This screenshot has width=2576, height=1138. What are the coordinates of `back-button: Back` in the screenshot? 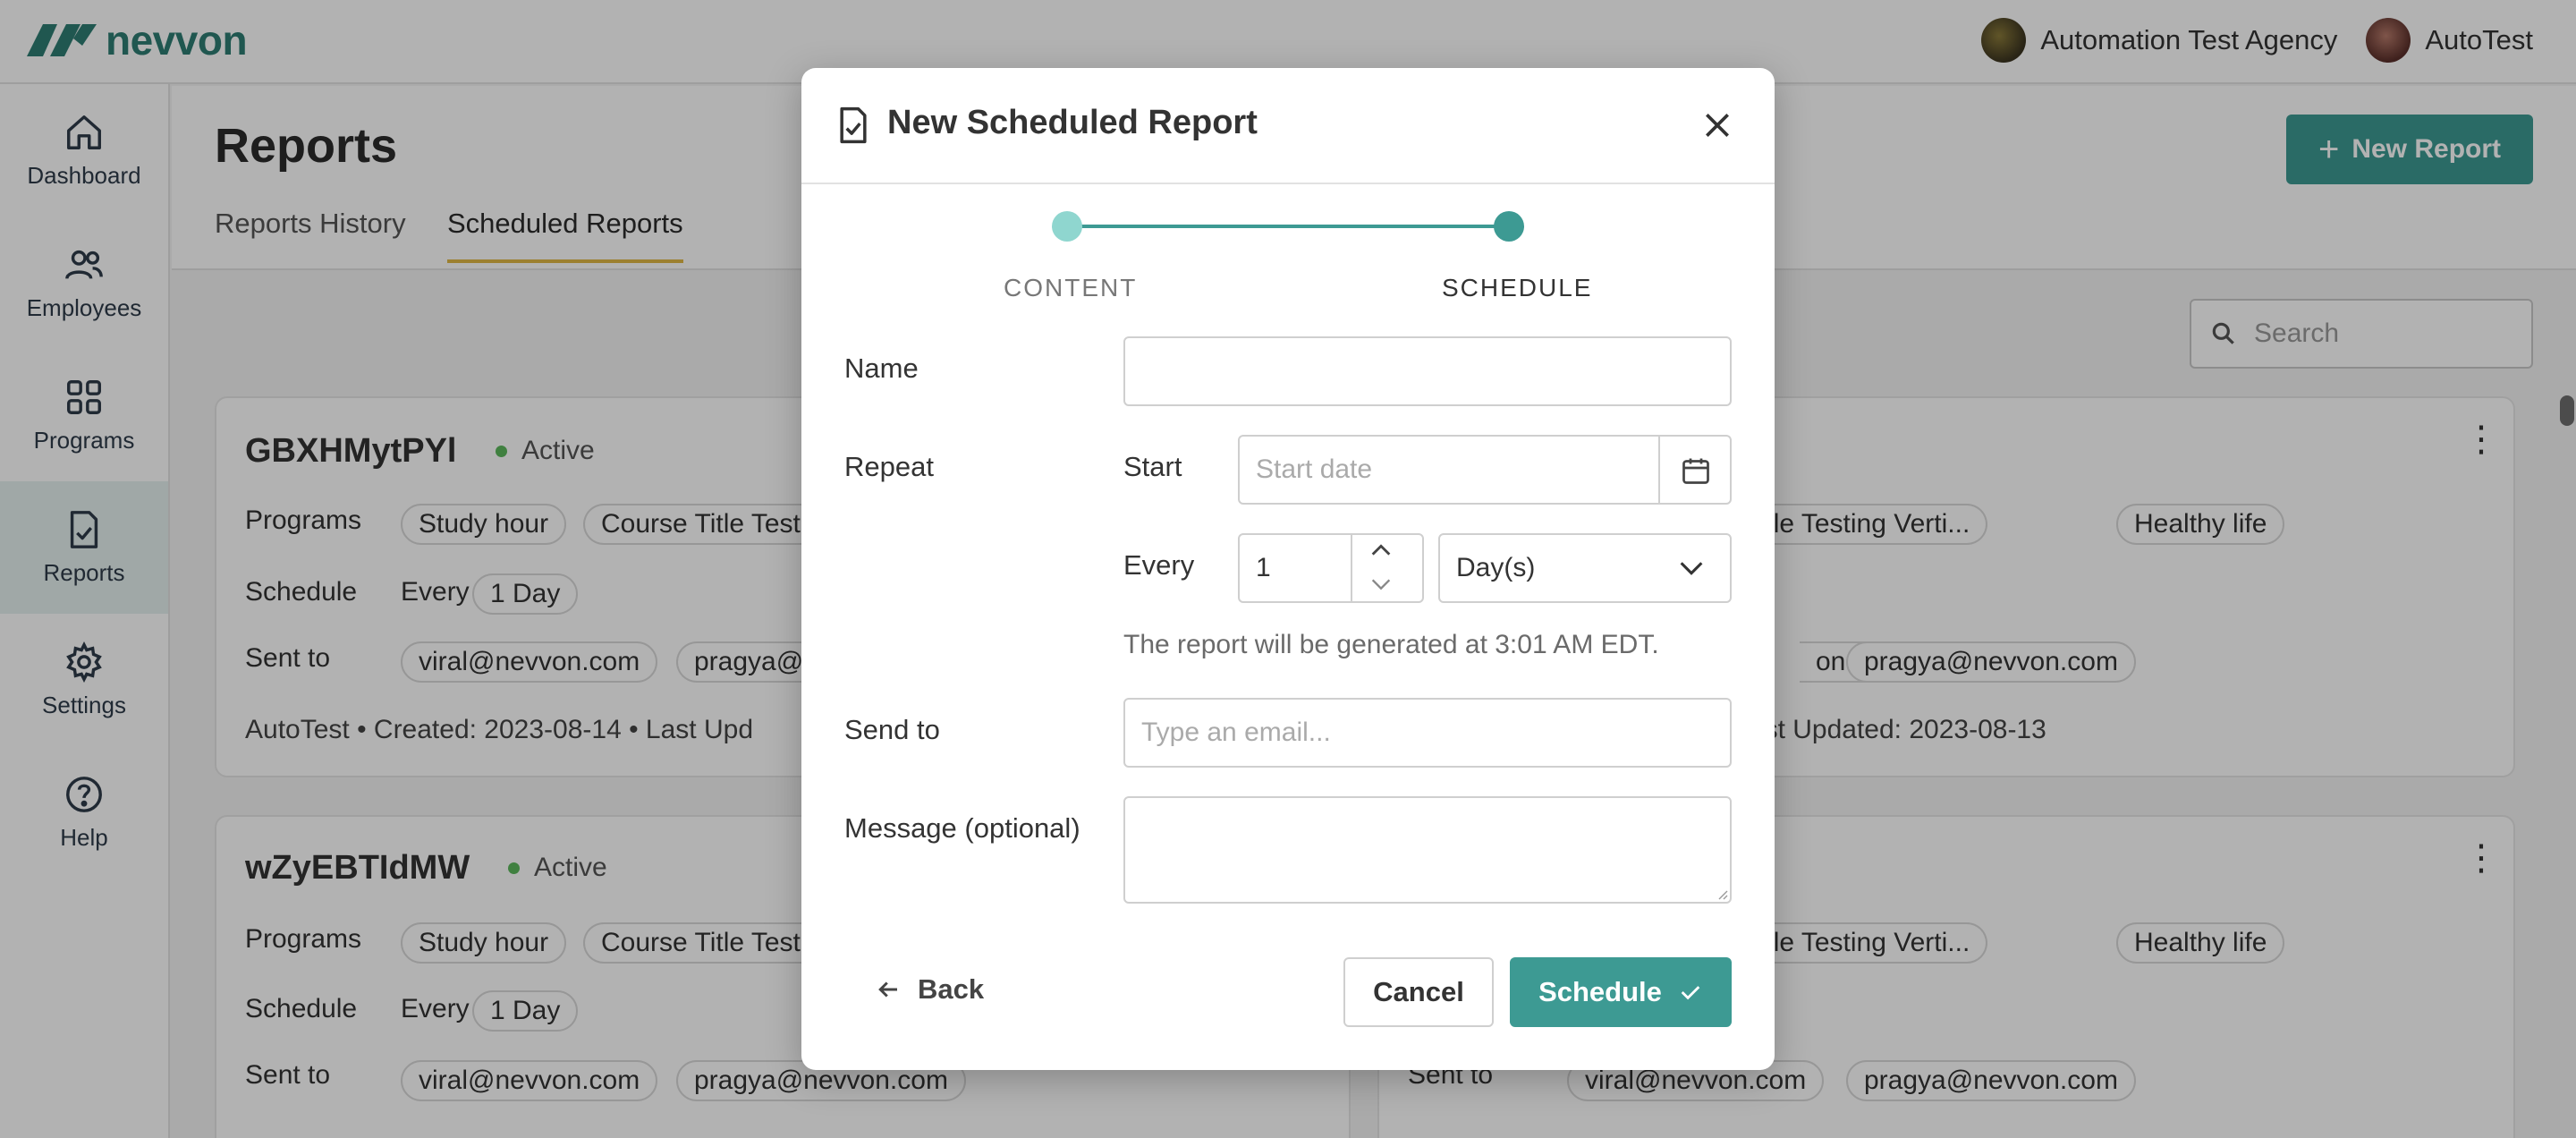 It's located at (929, 989).